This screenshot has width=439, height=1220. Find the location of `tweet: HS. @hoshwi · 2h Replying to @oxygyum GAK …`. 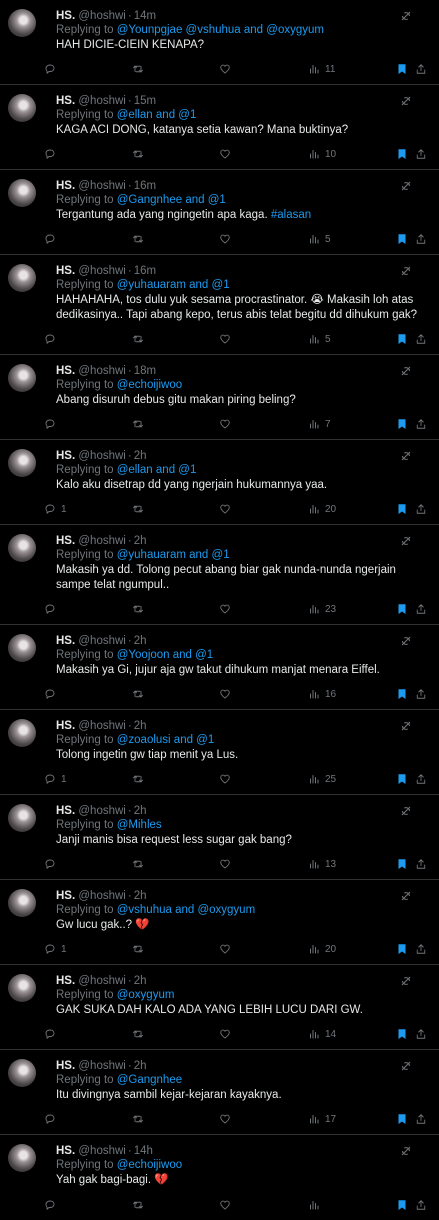

tweet: HS. @hoshwi · 2h Replying to @oxygyum GAK … is located at coordinates (219, 1007).